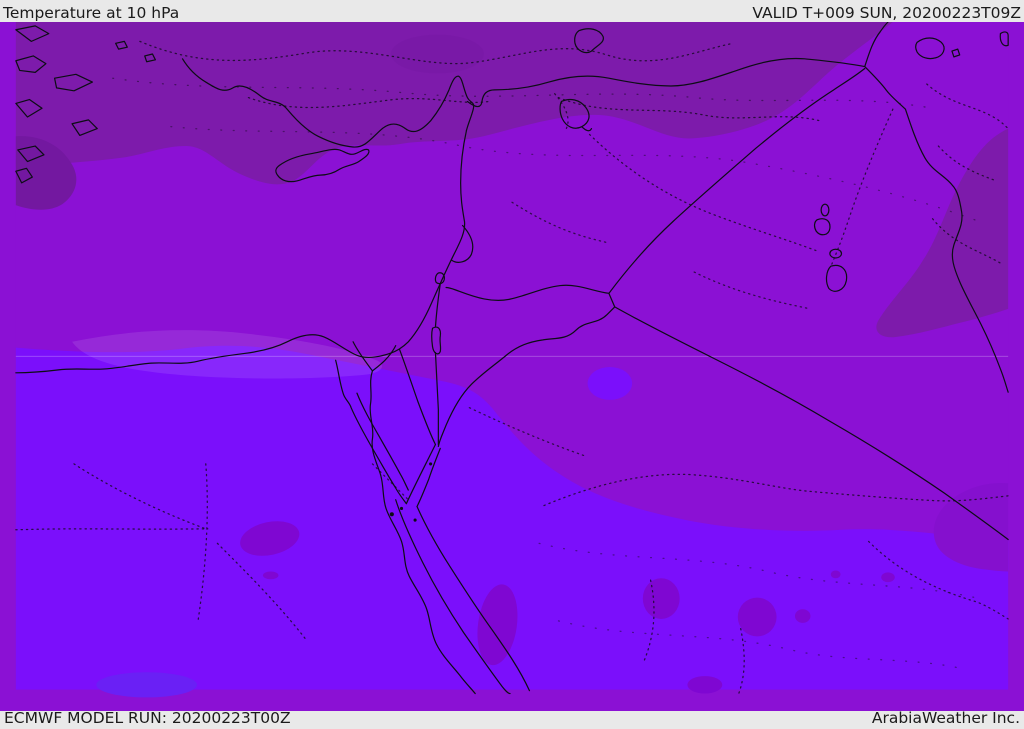  What do you see at coordinates (610, 383) in the screenshot?
I see `band-bright-jordan-blob` at bounding box center [610, 383].